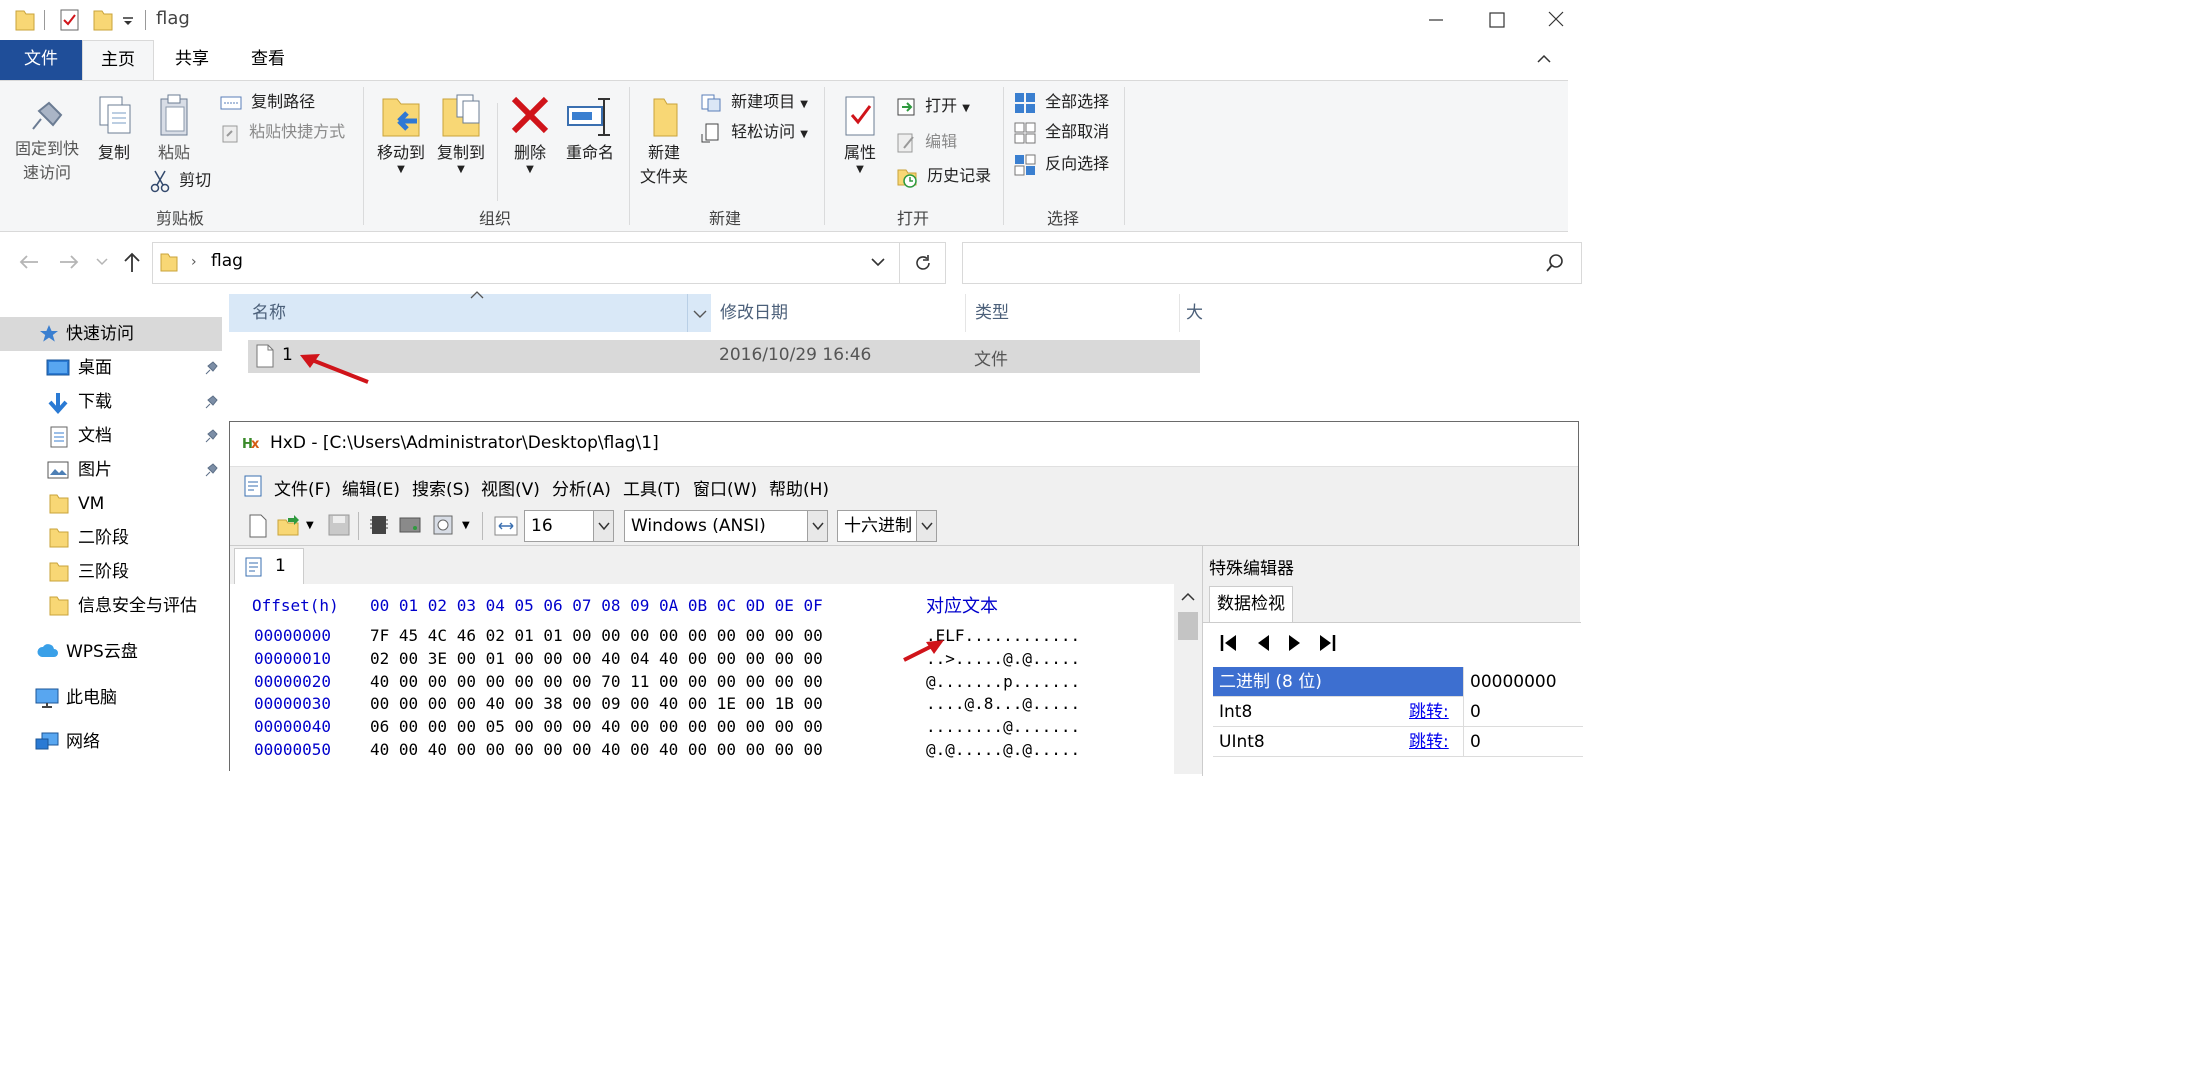 Image resolution: width=2210 pixels, height=1072 pixels. What do you see at coordinates (590, 129) in the screenshot?
I see `rename-button: 重命名` at bounding box center [590, 129].